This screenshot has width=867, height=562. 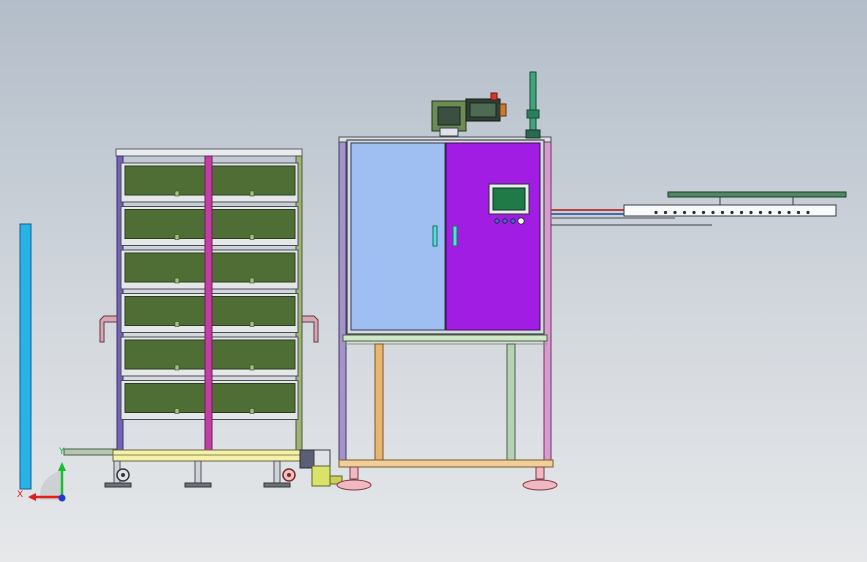 I want to click on cabinet-left-door, so click(x=398, y=236).